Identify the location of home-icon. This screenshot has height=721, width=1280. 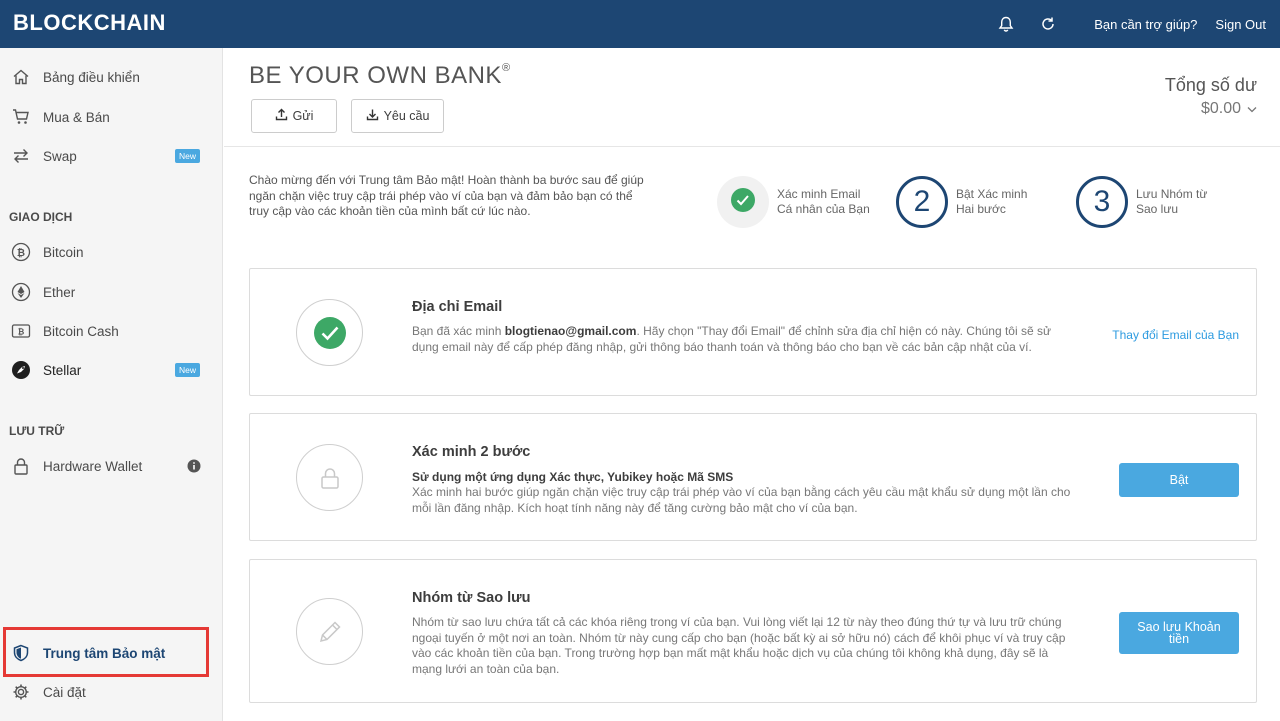
(21, 77).